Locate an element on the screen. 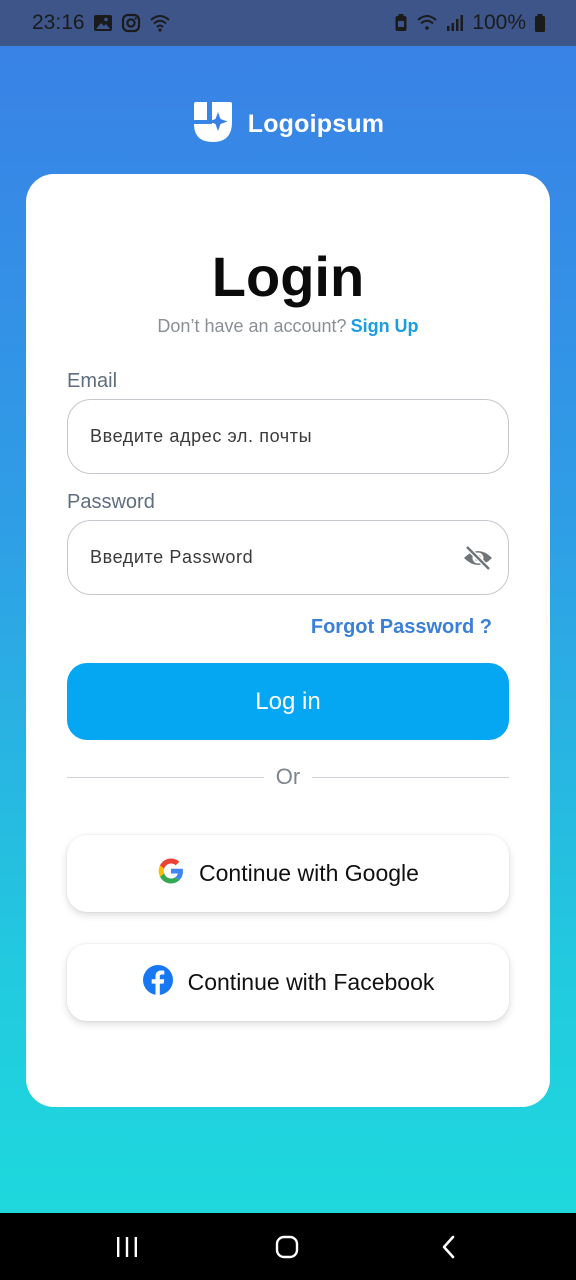 The image size is (576, 1280). instagram-icon is located at coordinates (131, 23).